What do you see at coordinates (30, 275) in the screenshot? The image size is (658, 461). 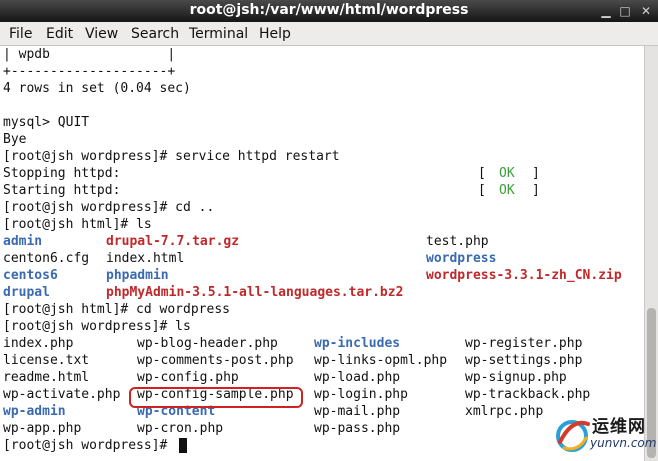 I see `directory-entry: centos6` at bounding box center [30, 275].